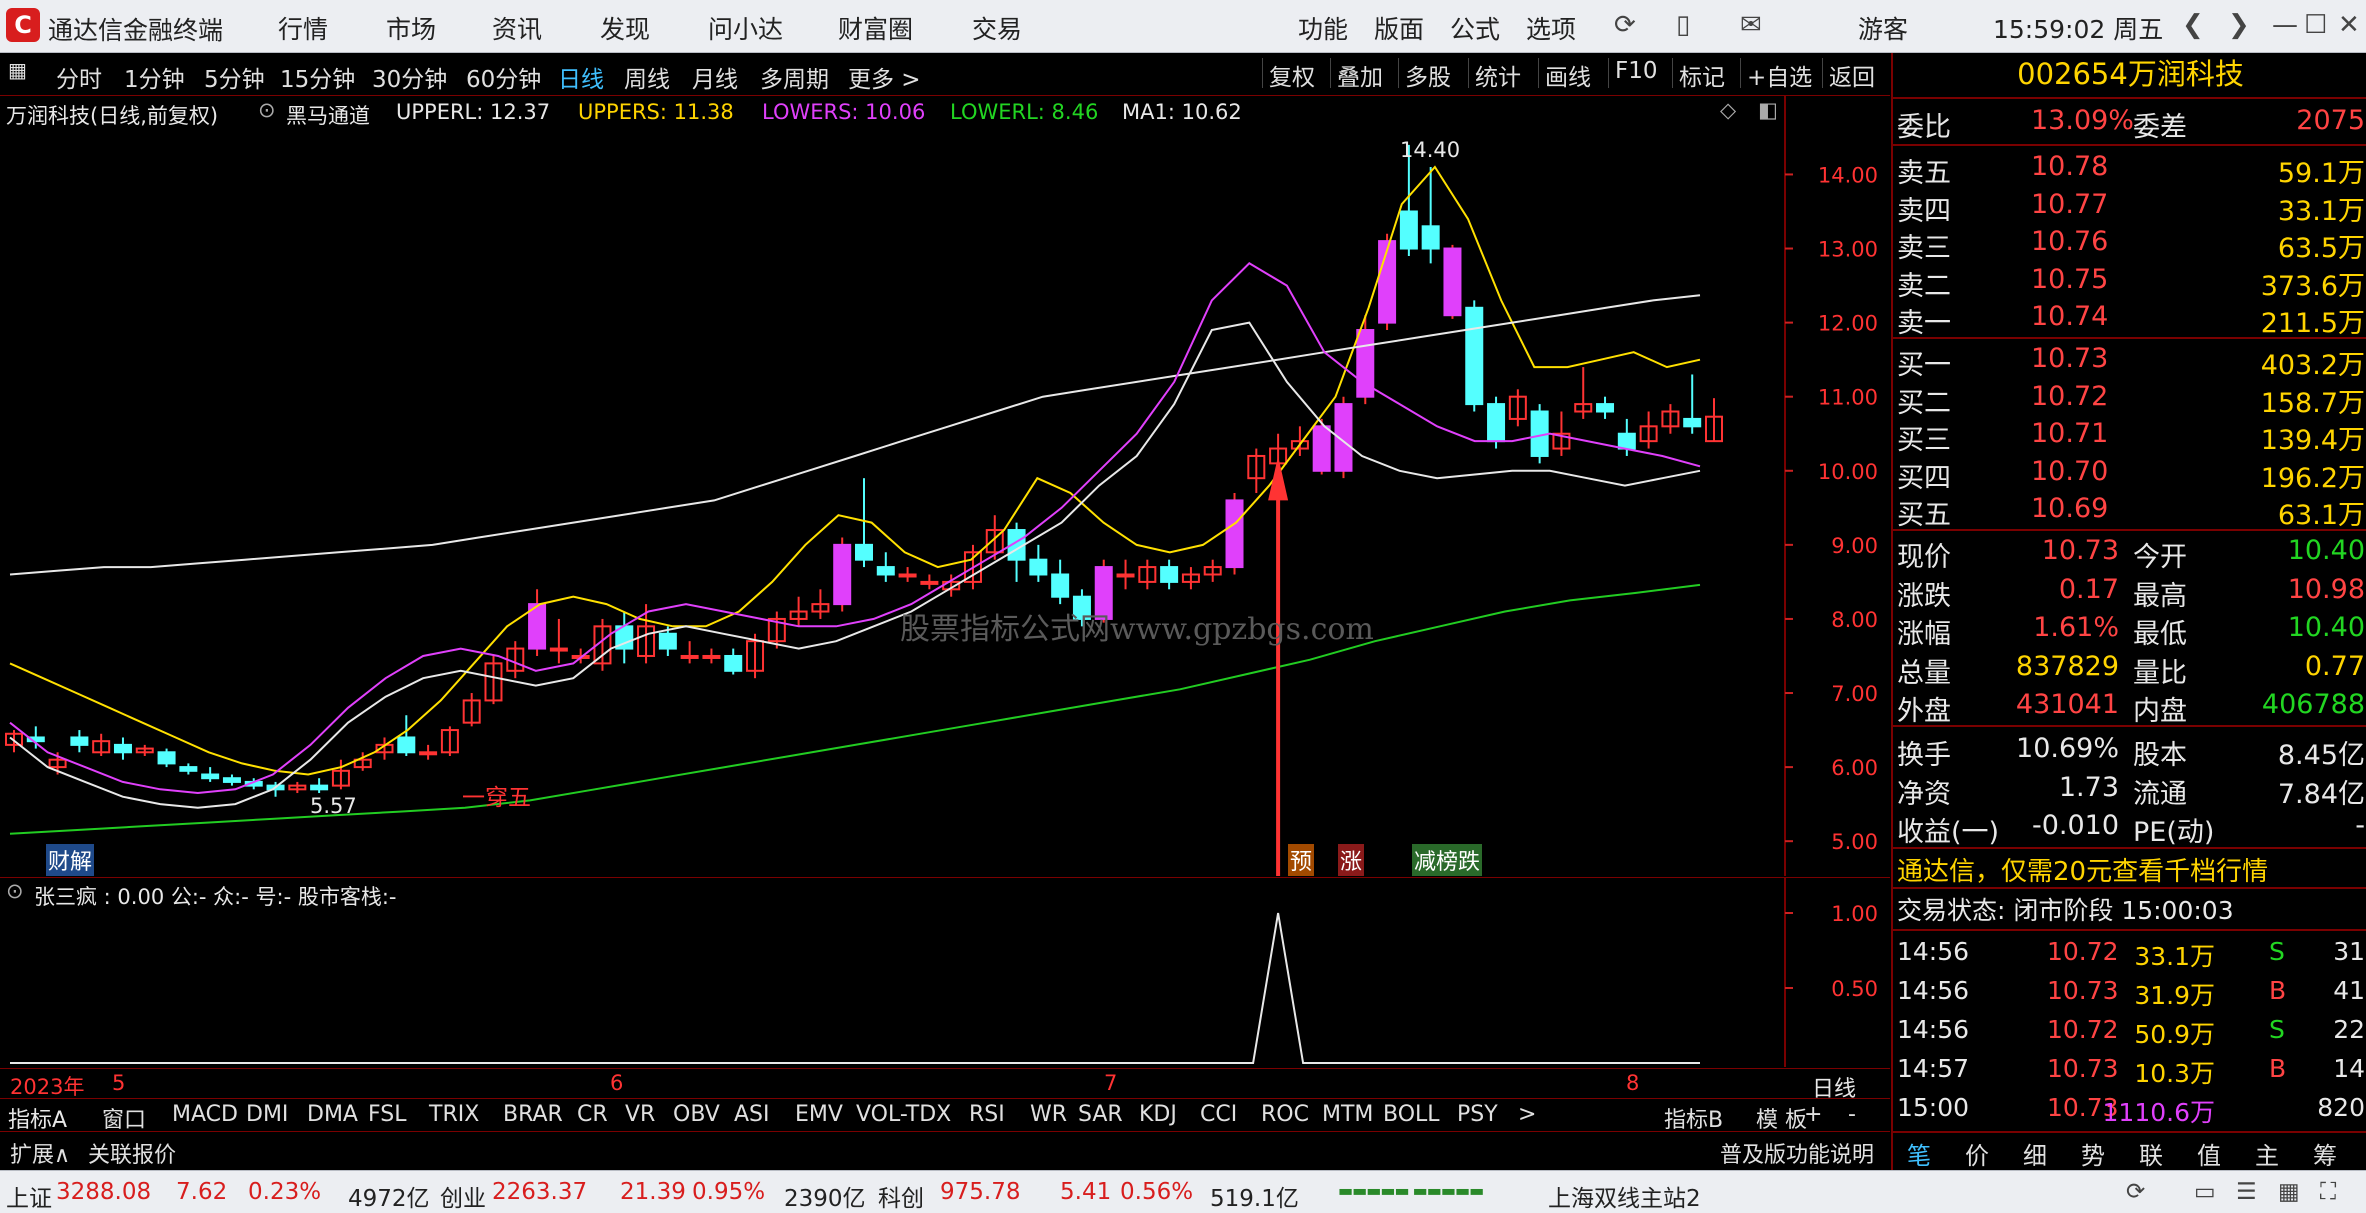 The width and height of the screenshot is (2366, 1213). Describe the element at coordinates (517, 28) in the screenshot. I see `menu-zixun: 资讯` at that location.